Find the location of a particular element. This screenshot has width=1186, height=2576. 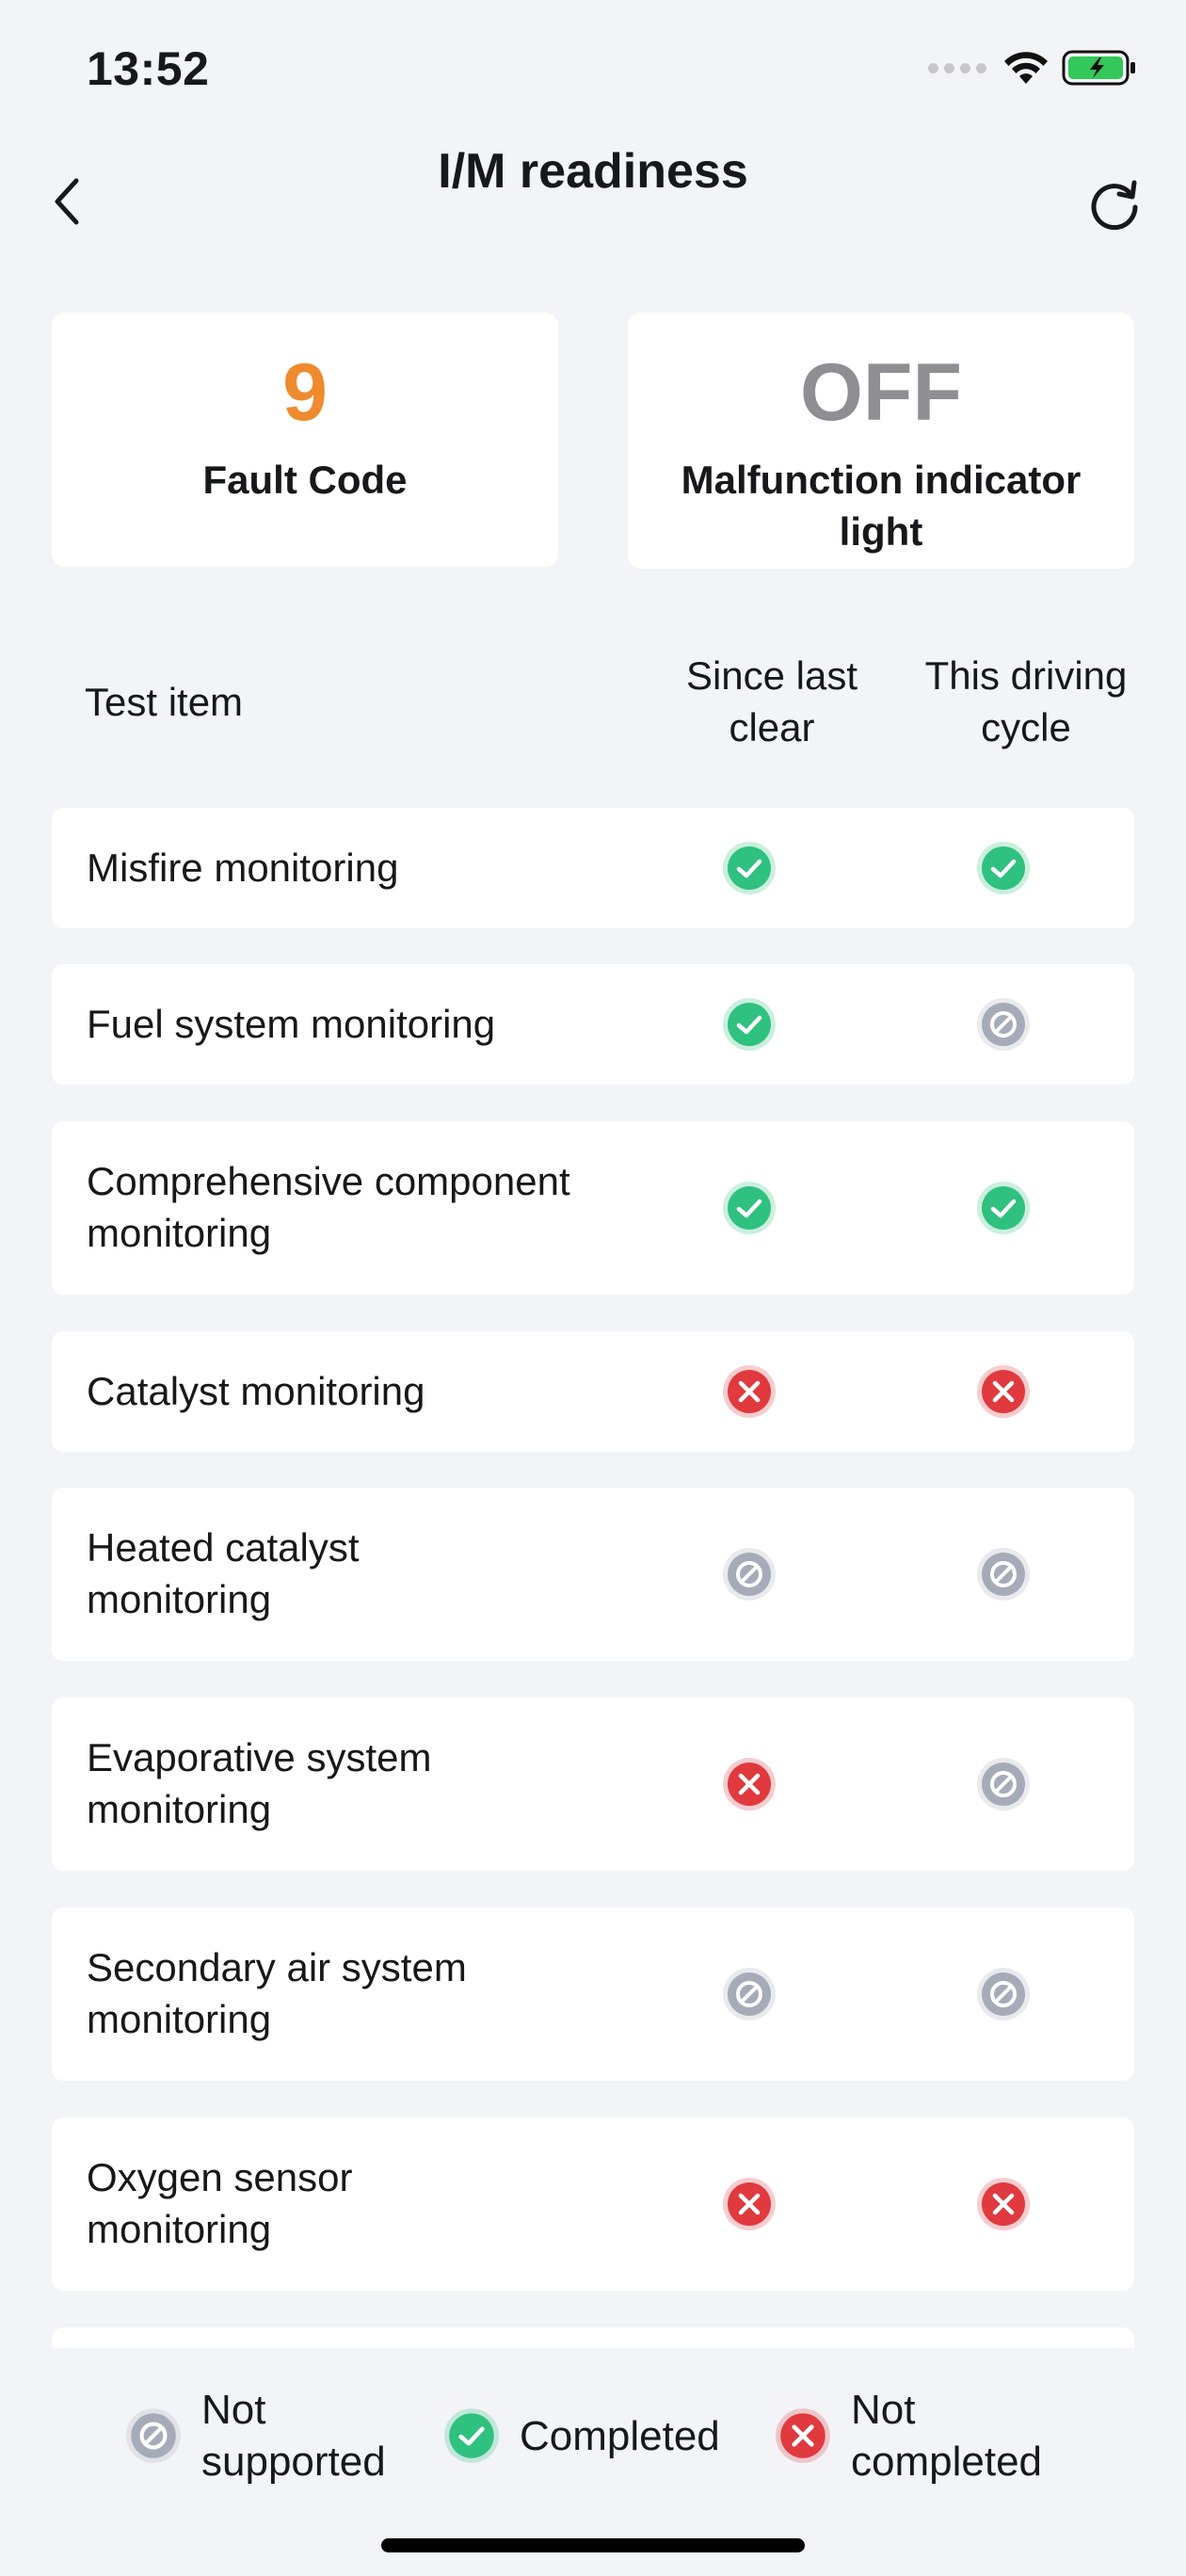

status-time: 13:52 is located at coordinates (148, 68).